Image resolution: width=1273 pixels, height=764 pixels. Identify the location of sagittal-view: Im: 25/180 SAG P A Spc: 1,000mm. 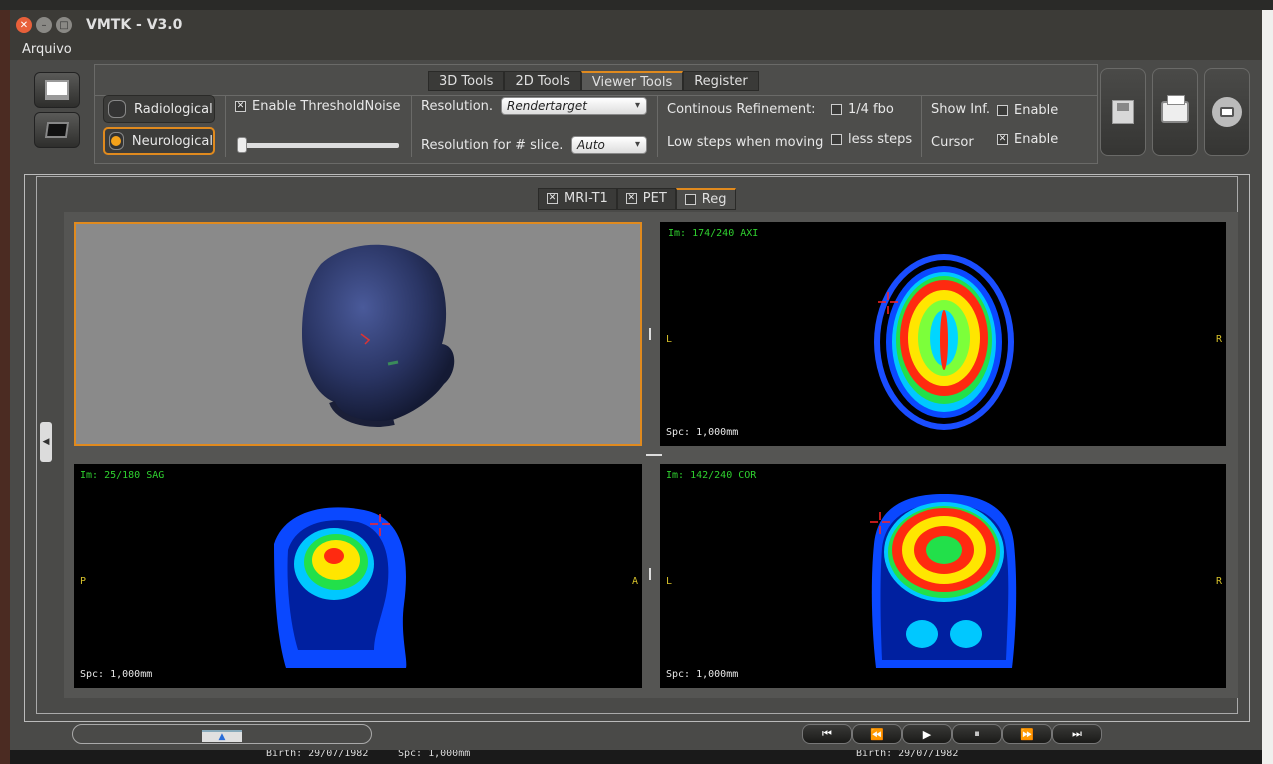
(358, 576).